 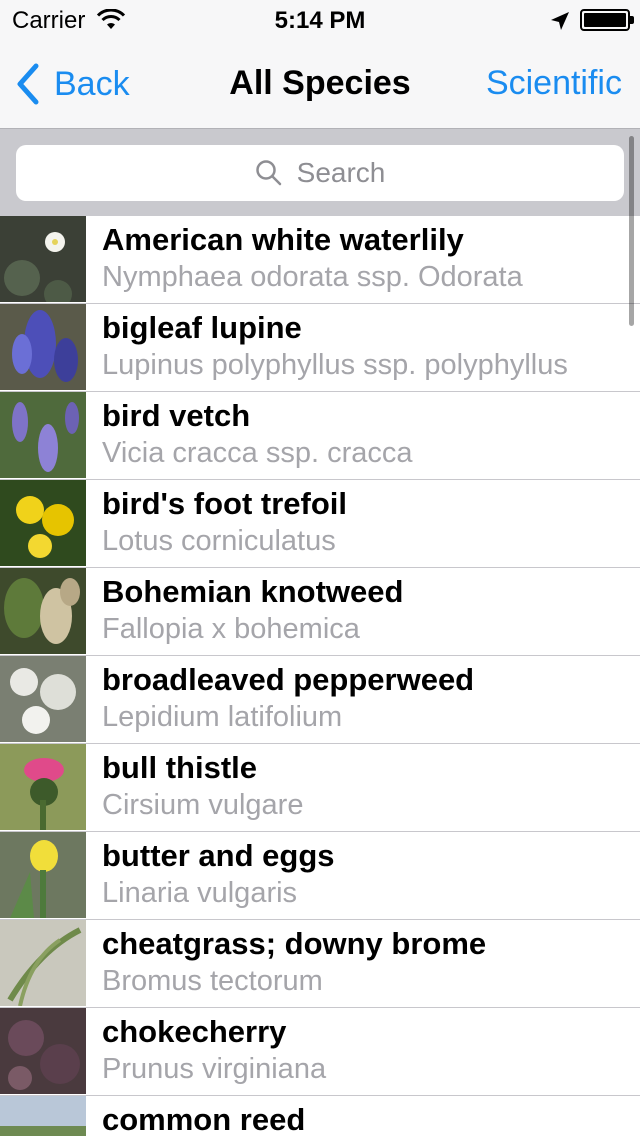 I want to click on species-common-name: butter and eggs, so click(x=218, y=855).